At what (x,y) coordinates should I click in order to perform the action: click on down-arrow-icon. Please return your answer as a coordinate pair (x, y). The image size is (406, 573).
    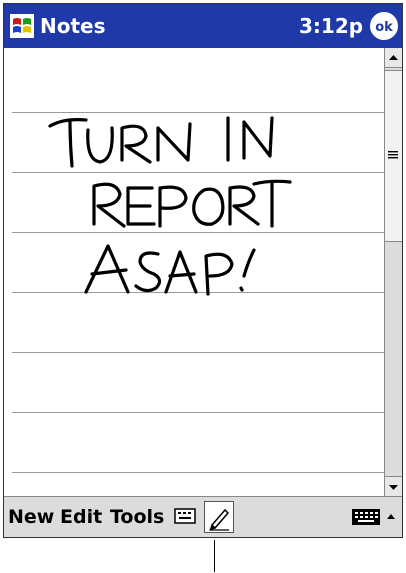
    Looking at the image, I should click on (393, 487).